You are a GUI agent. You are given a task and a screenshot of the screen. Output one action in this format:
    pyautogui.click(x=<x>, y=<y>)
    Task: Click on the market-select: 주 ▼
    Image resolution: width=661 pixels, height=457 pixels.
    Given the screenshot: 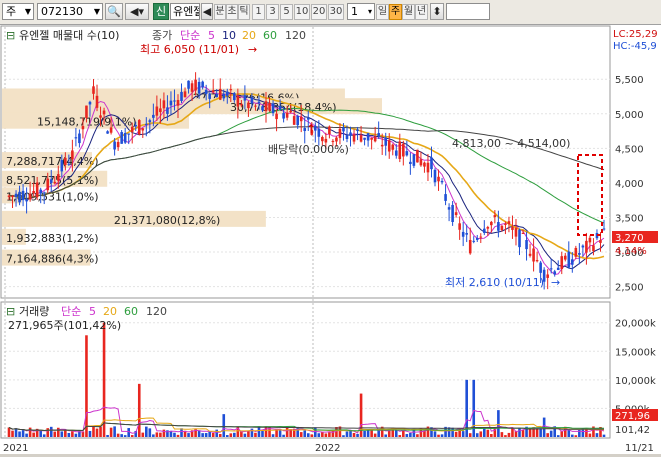 What is the action you would take?
    pyautogui.click(x=18, y=11)
    